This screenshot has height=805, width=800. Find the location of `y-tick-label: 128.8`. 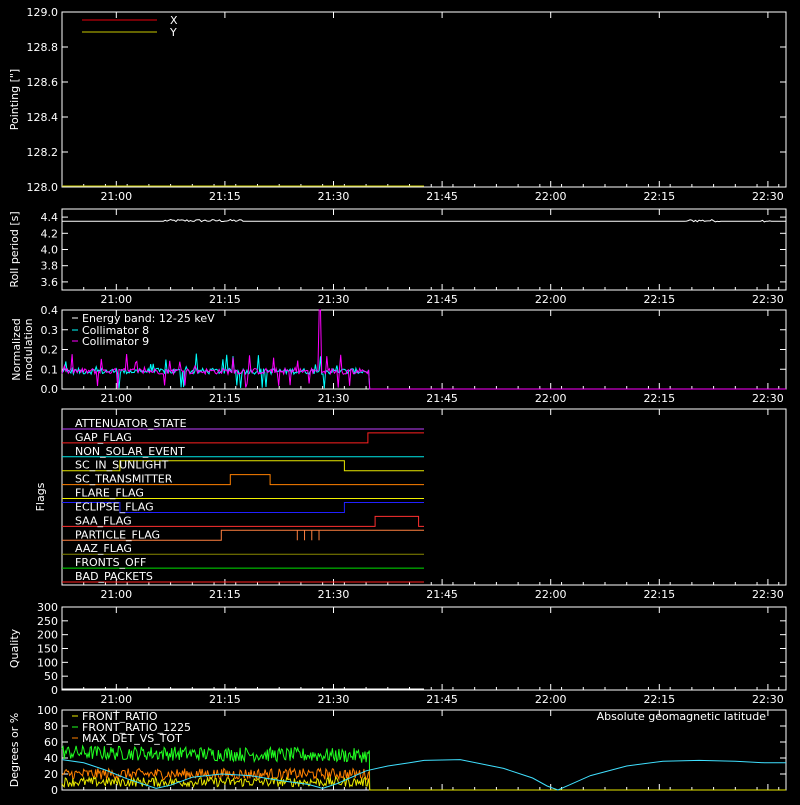

y-tick-label: 128.8 is located at coordinates (43, 47).